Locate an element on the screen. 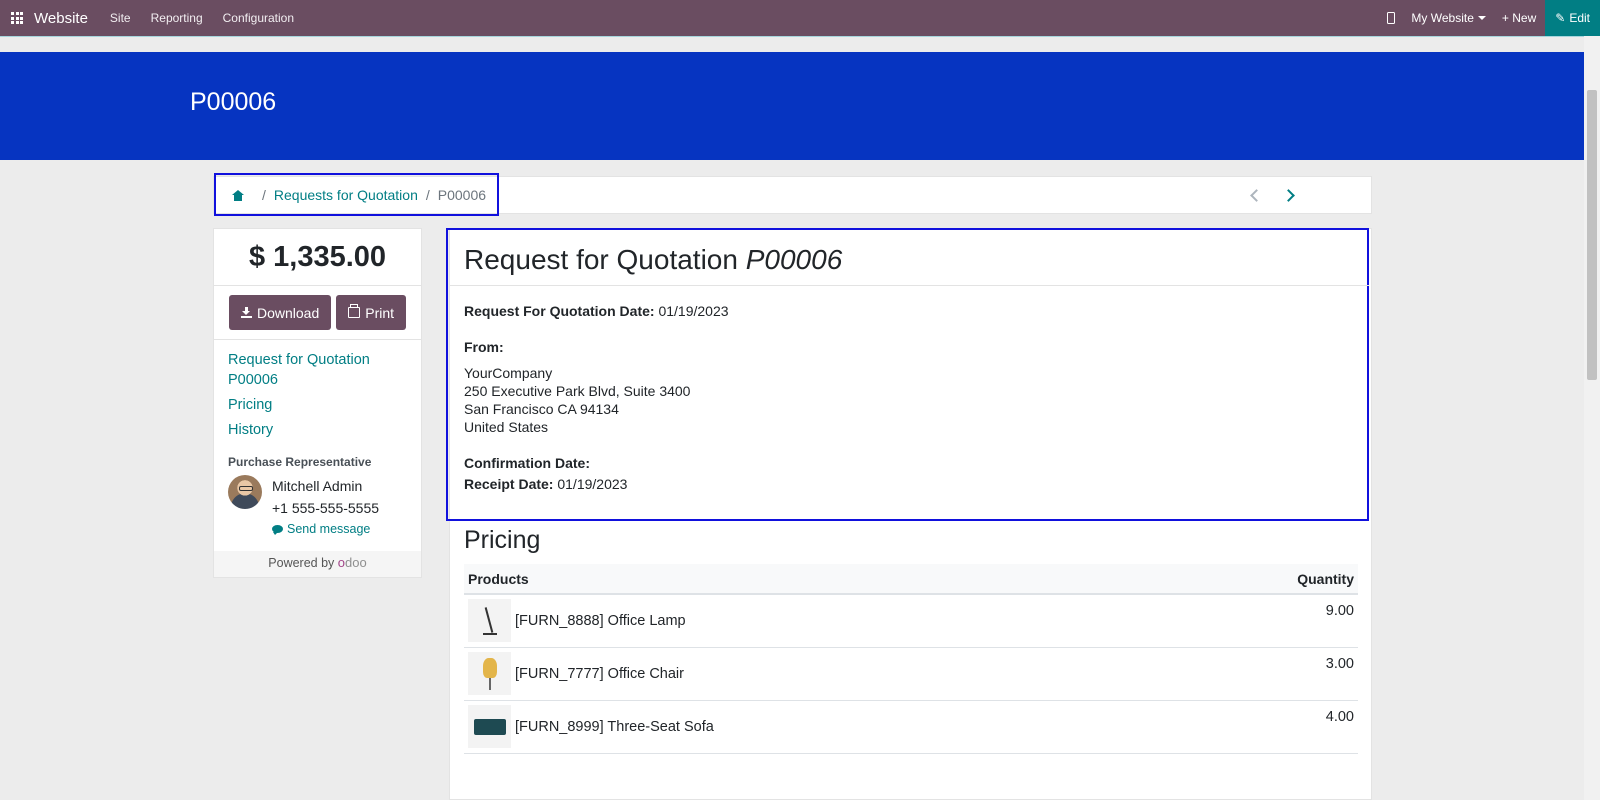 This screenshot has width=1600, height=800. powered-by-footer: Powered by odoo is located at coordinates (317, 564).